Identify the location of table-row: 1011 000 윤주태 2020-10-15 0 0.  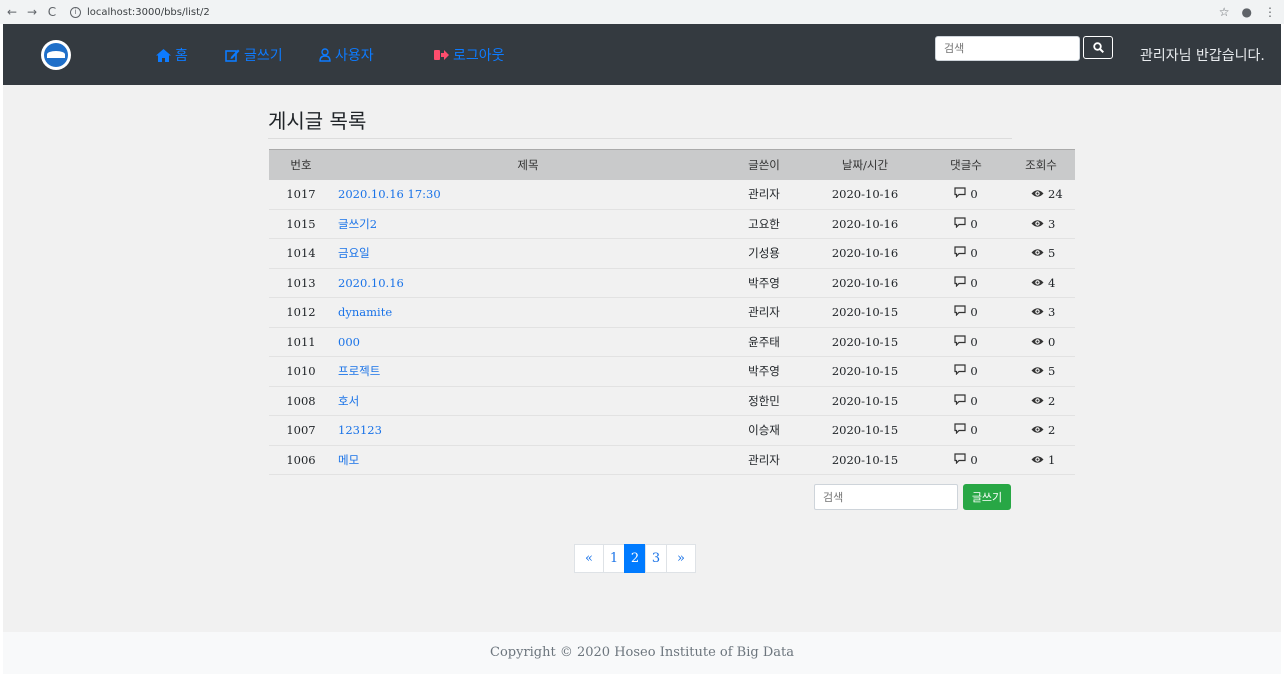
(672, 342).